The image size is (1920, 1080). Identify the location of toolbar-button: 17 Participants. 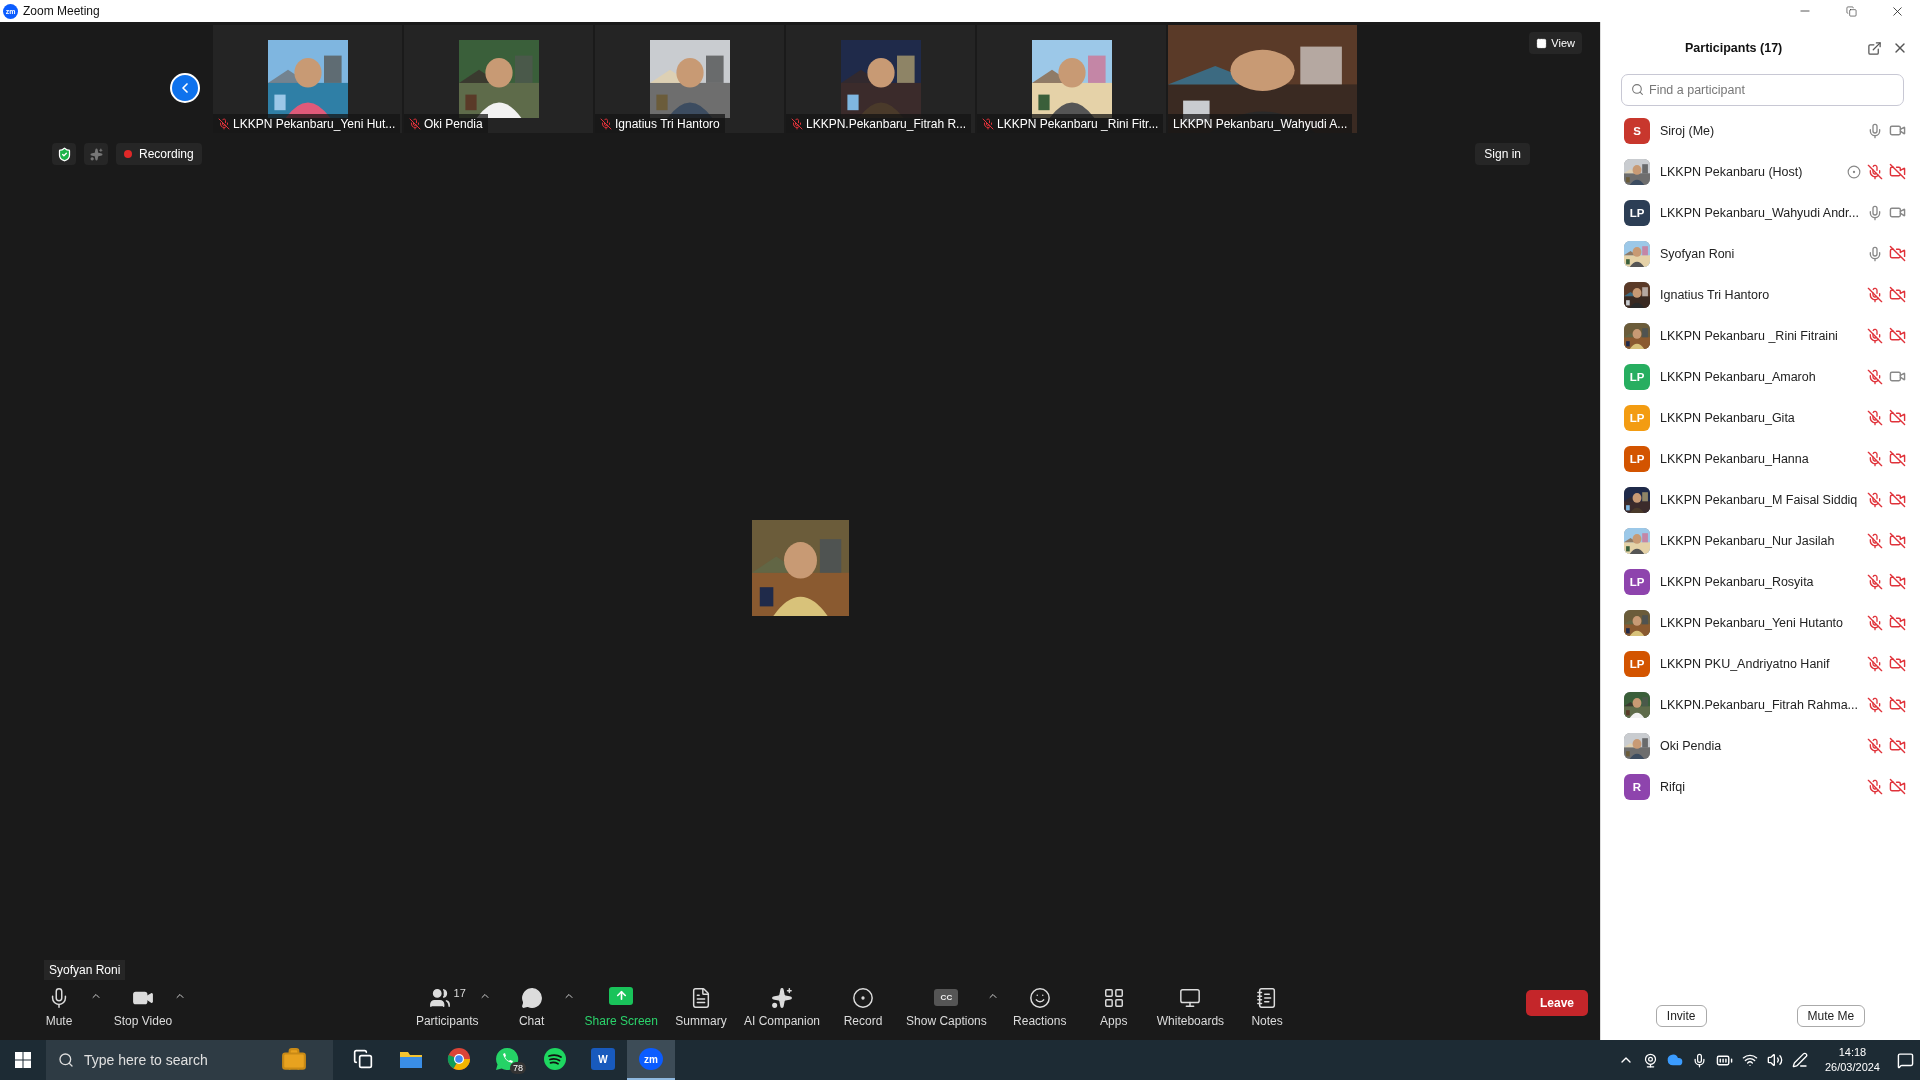
(447, 1007).